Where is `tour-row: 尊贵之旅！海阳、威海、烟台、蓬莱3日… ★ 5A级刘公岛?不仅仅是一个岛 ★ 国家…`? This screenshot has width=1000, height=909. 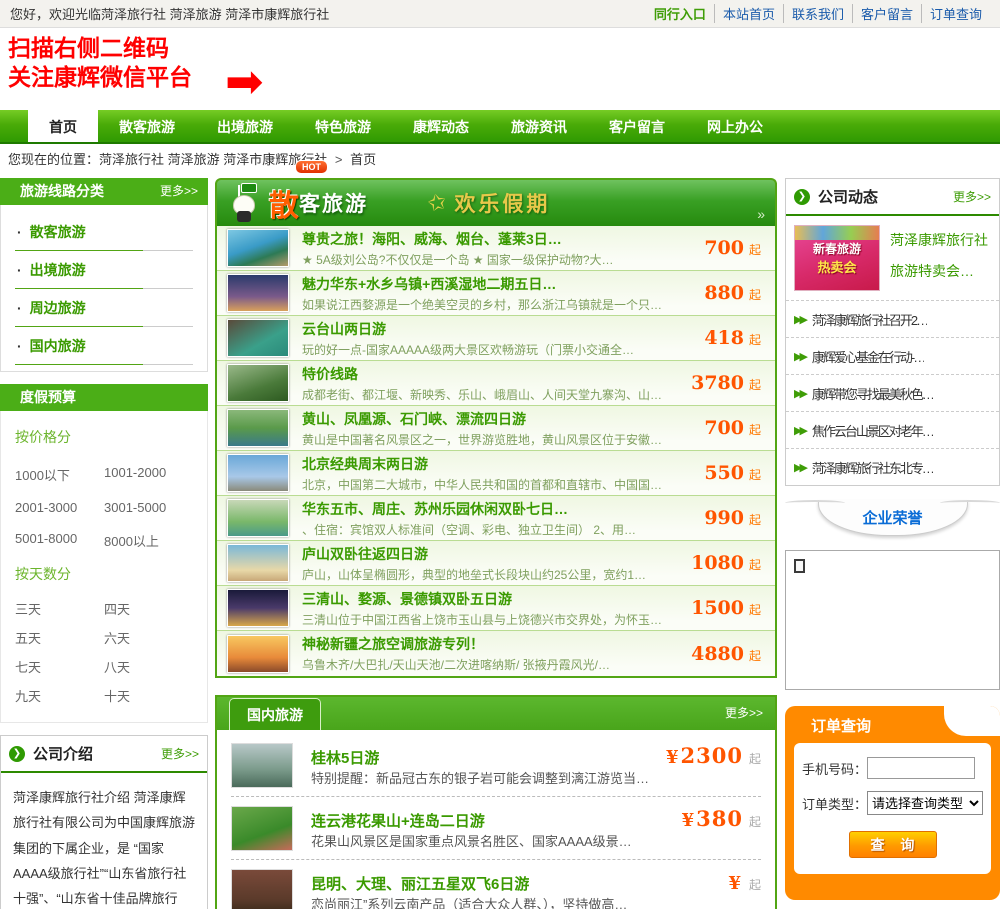 tour-row: 尊贵之旅！海阳、威海、烟台、蓬莱3日… ★ 5A级刘公岛?不仅仅是一个岛 ★ 国家… is located at coordinates (496, 248).